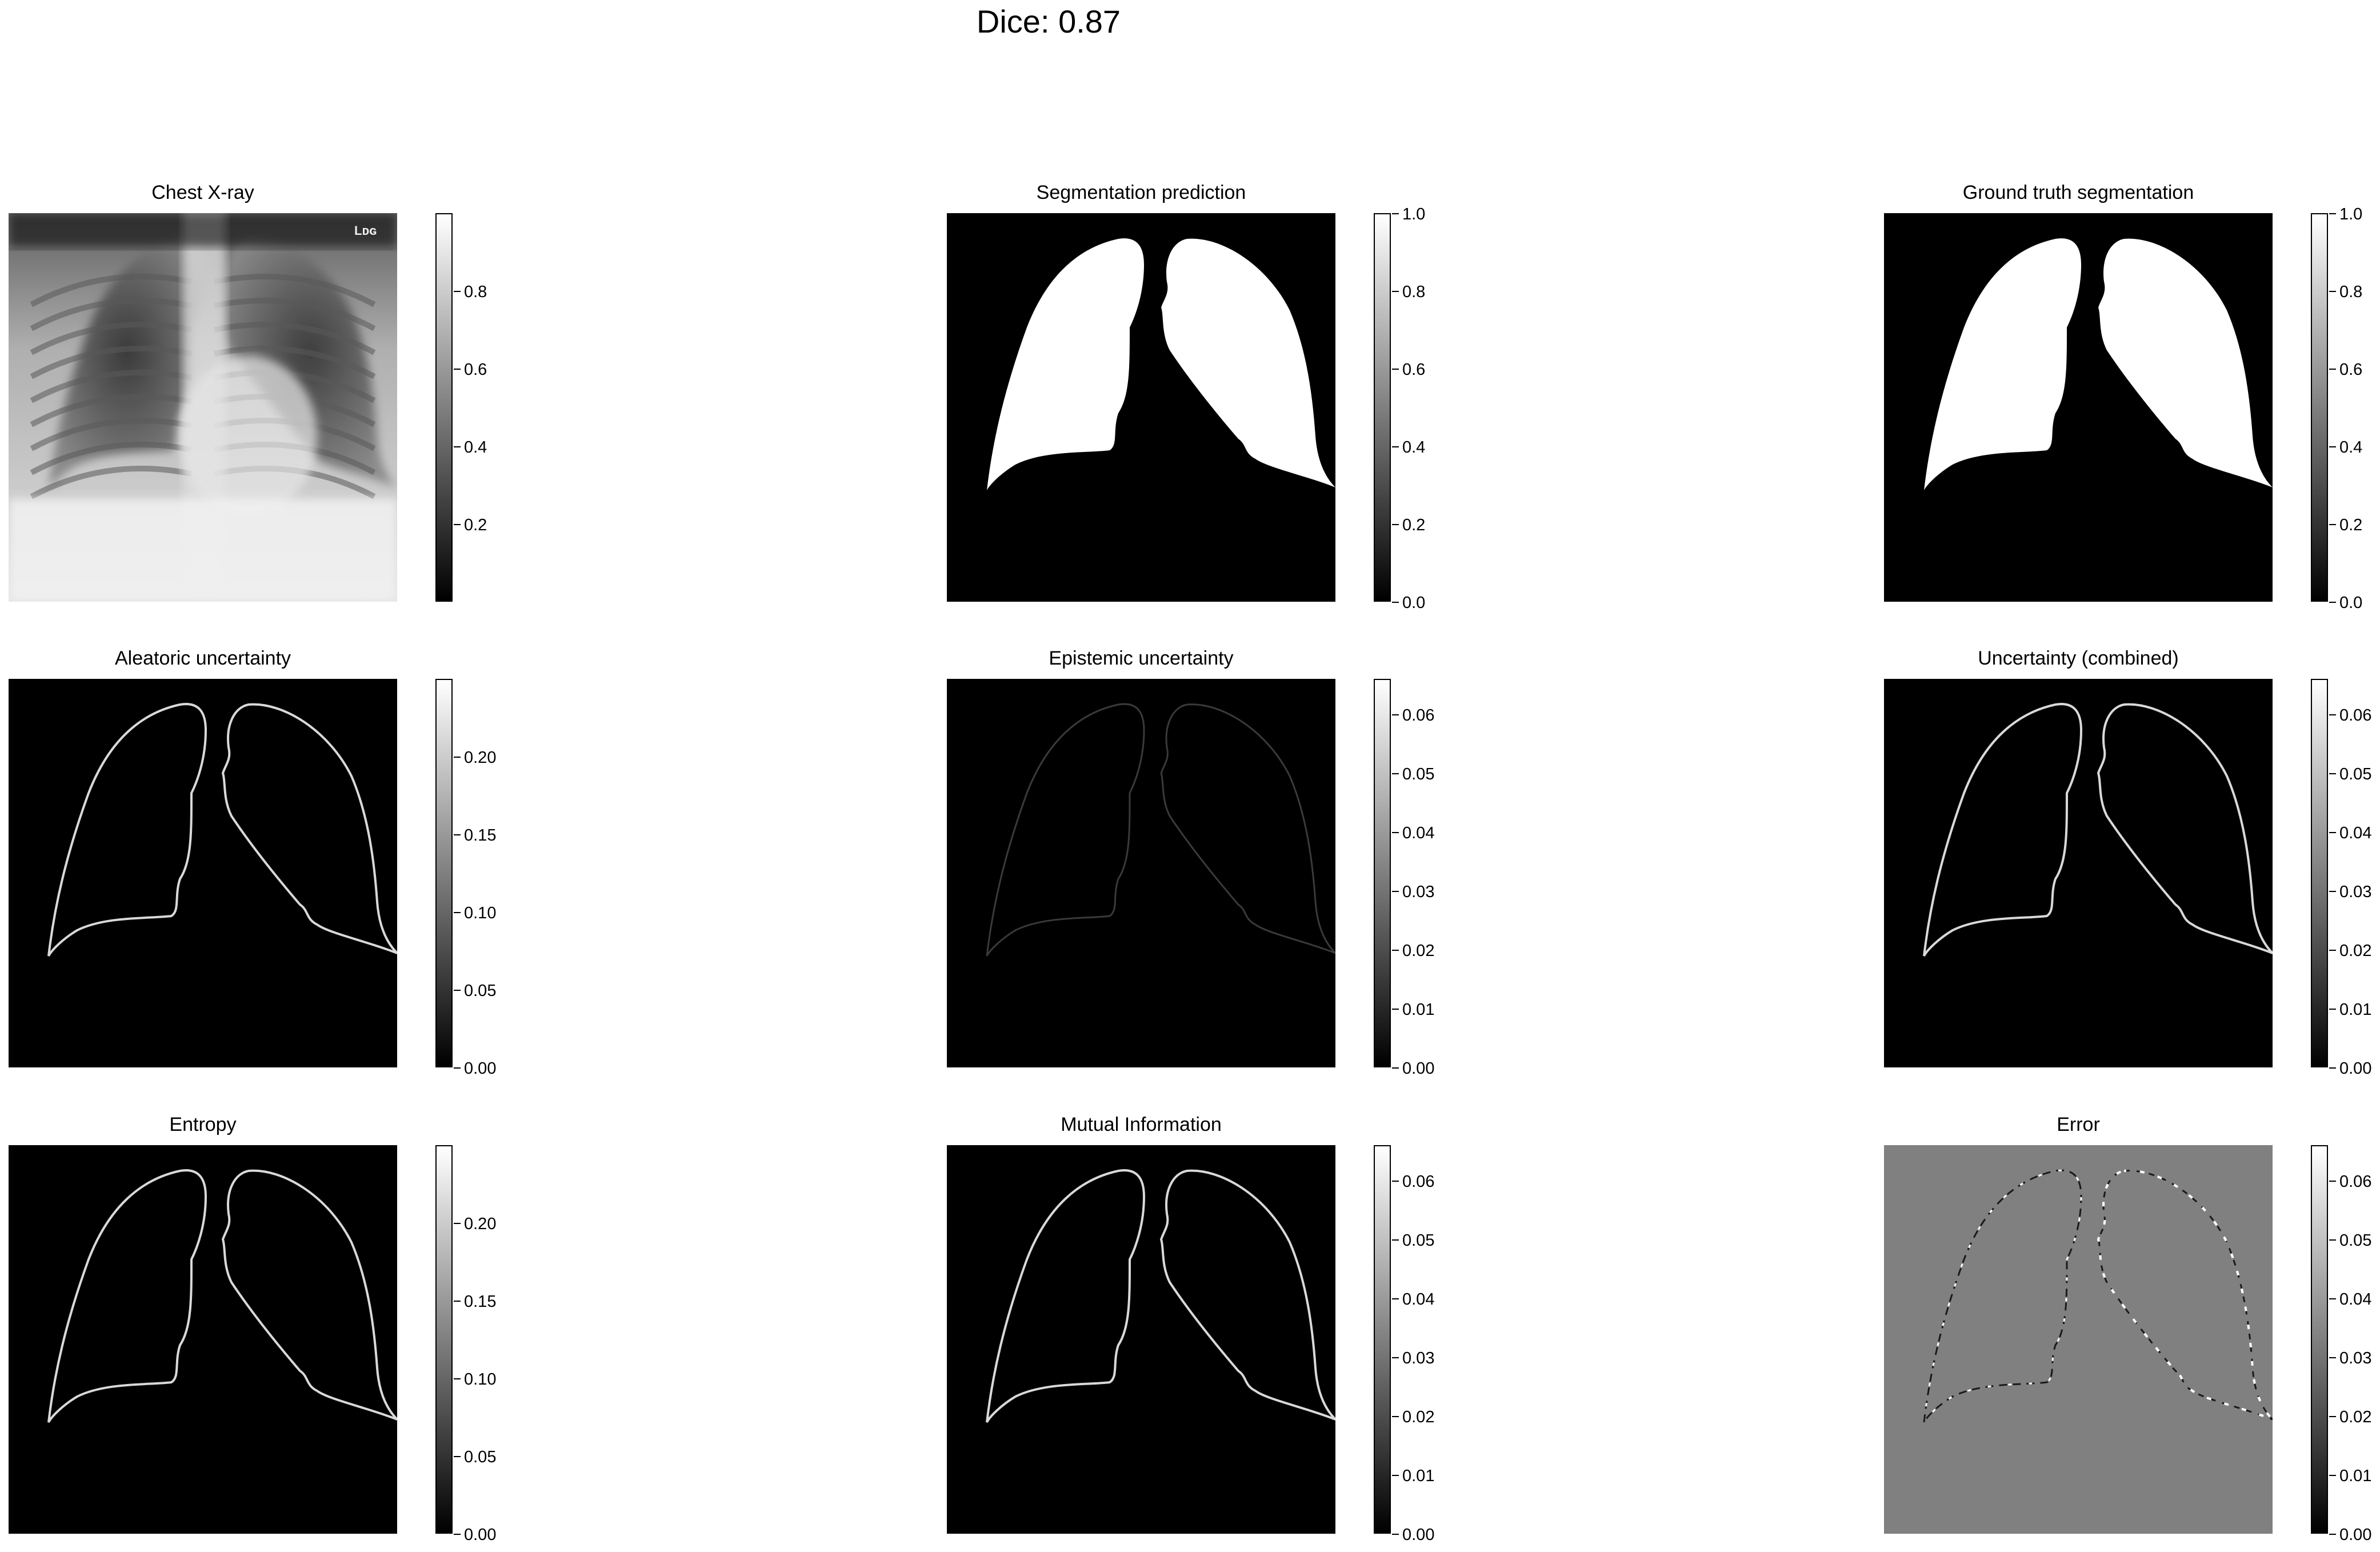 The image size is (2380, 1552). What do you see at coordinates (480, 913) in the screenshot?
I see `colorbar-tick-label: 0.10` at bounding box center [480, 913].